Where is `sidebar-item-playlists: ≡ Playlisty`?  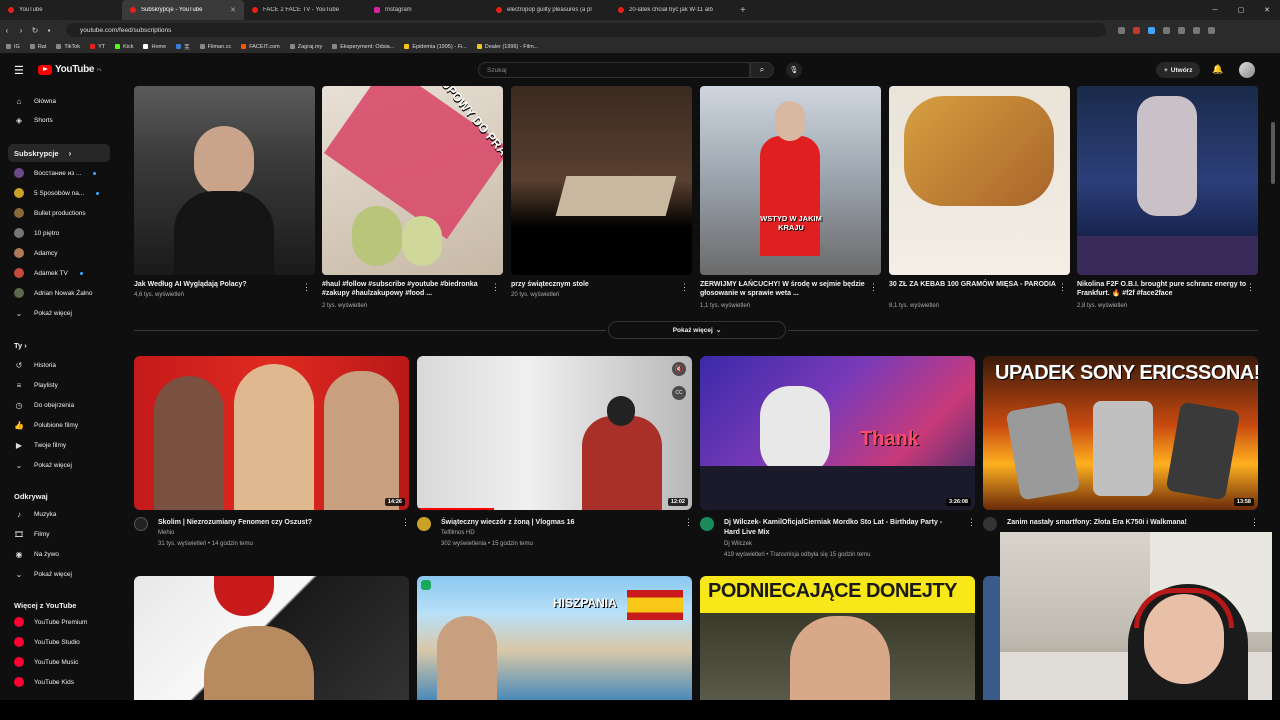 sidebar-item-playlists: ≡ Playlisty is located at coordinates (59, 385).